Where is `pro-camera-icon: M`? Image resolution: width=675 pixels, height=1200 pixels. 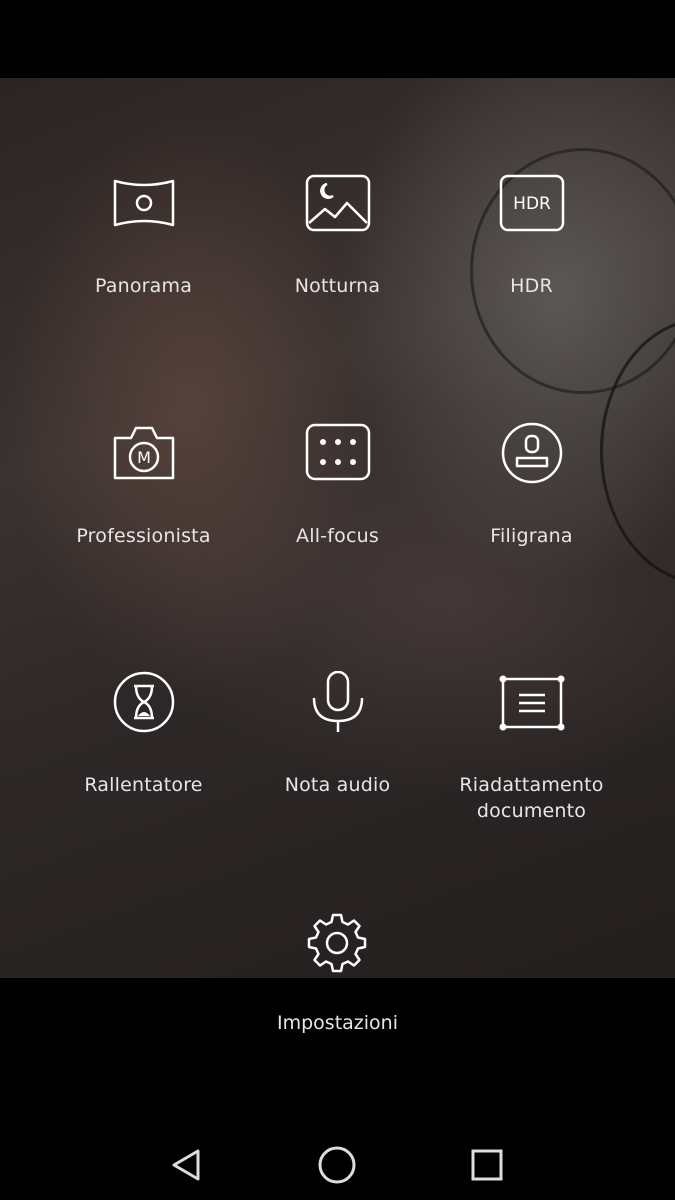
pro-camera-icon: M is located at coordinates (143, 453).